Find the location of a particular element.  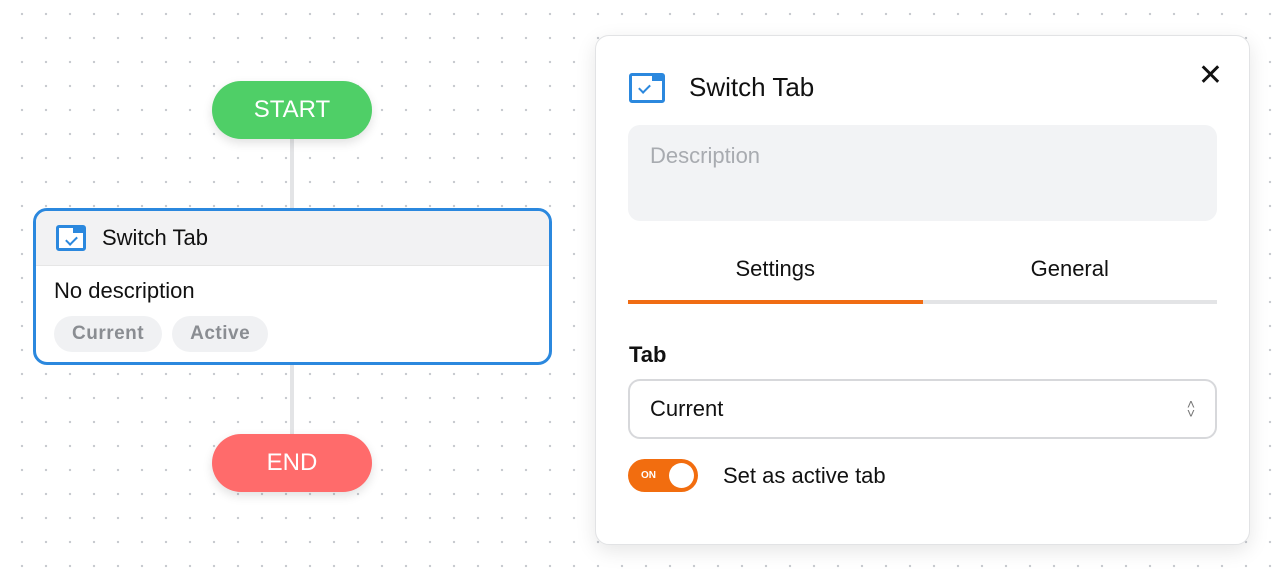

start-node: START is located at coordinates (292, 110).